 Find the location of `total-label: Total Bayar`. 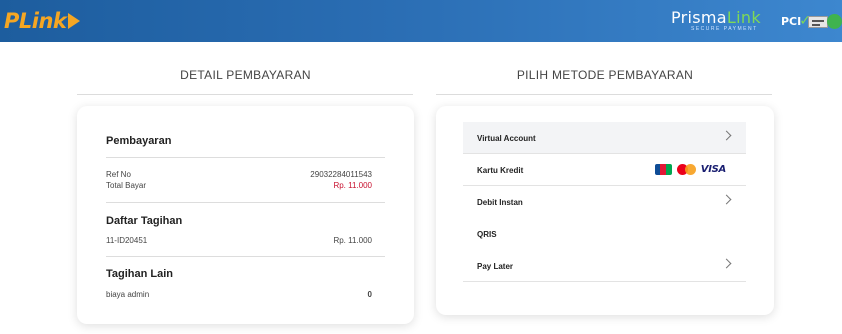

total-label: Total Bayar is located at coordinates (126, 185).